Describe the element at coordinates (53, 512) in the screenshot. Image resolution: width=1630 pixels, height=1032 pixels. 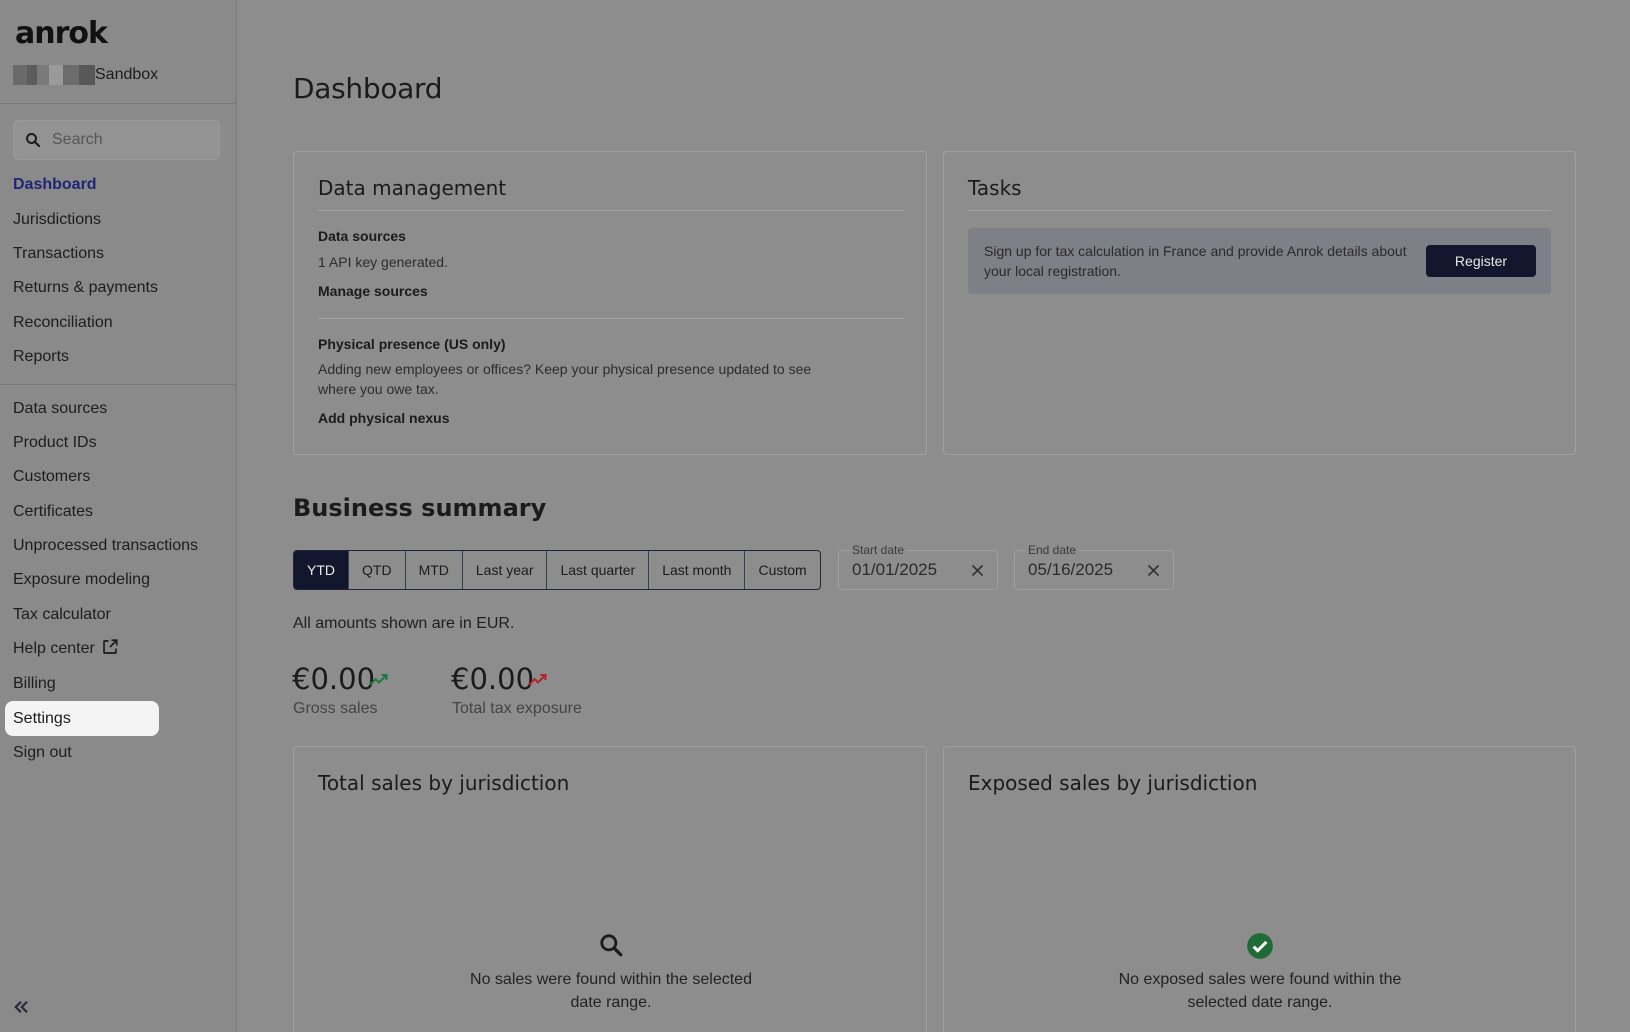
I see `nav-certificates: Certificates` at that location.